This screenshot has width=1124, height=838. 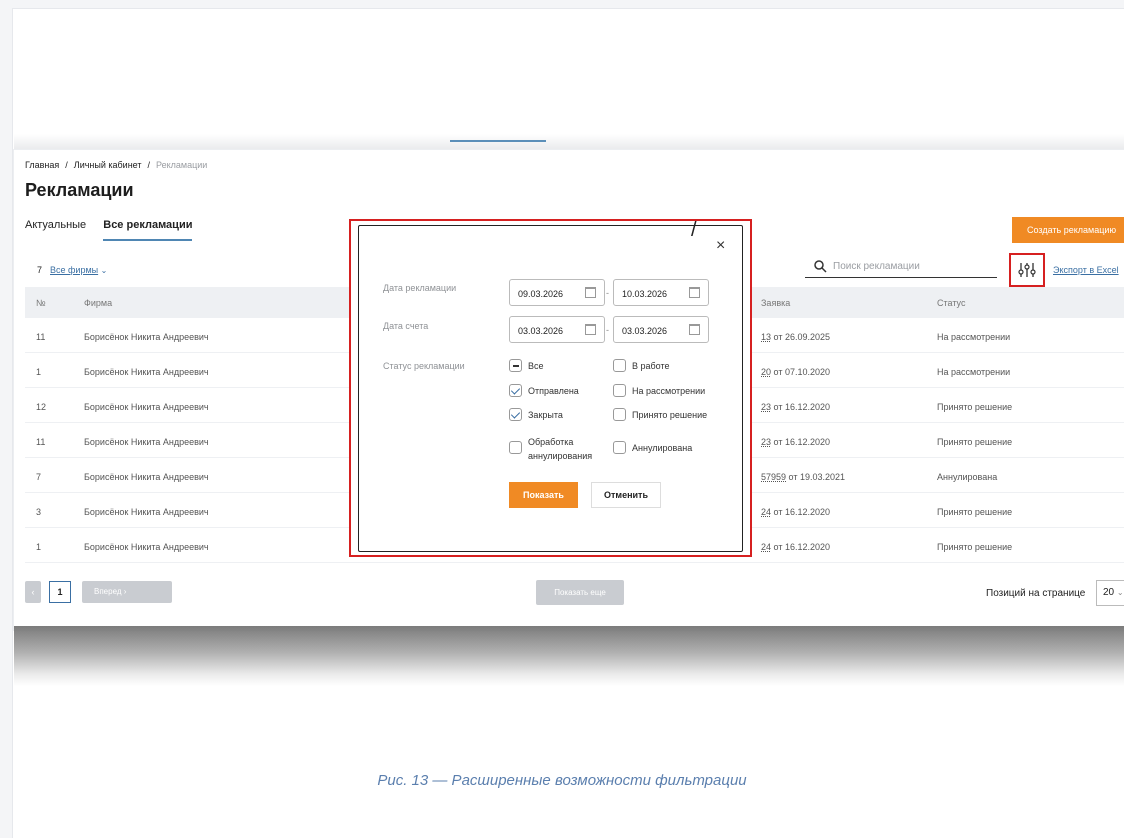 What do you see at coordinates (39, 512) in the screenshot?
I see `cell-num: 3` at bounding box center [39, 512].